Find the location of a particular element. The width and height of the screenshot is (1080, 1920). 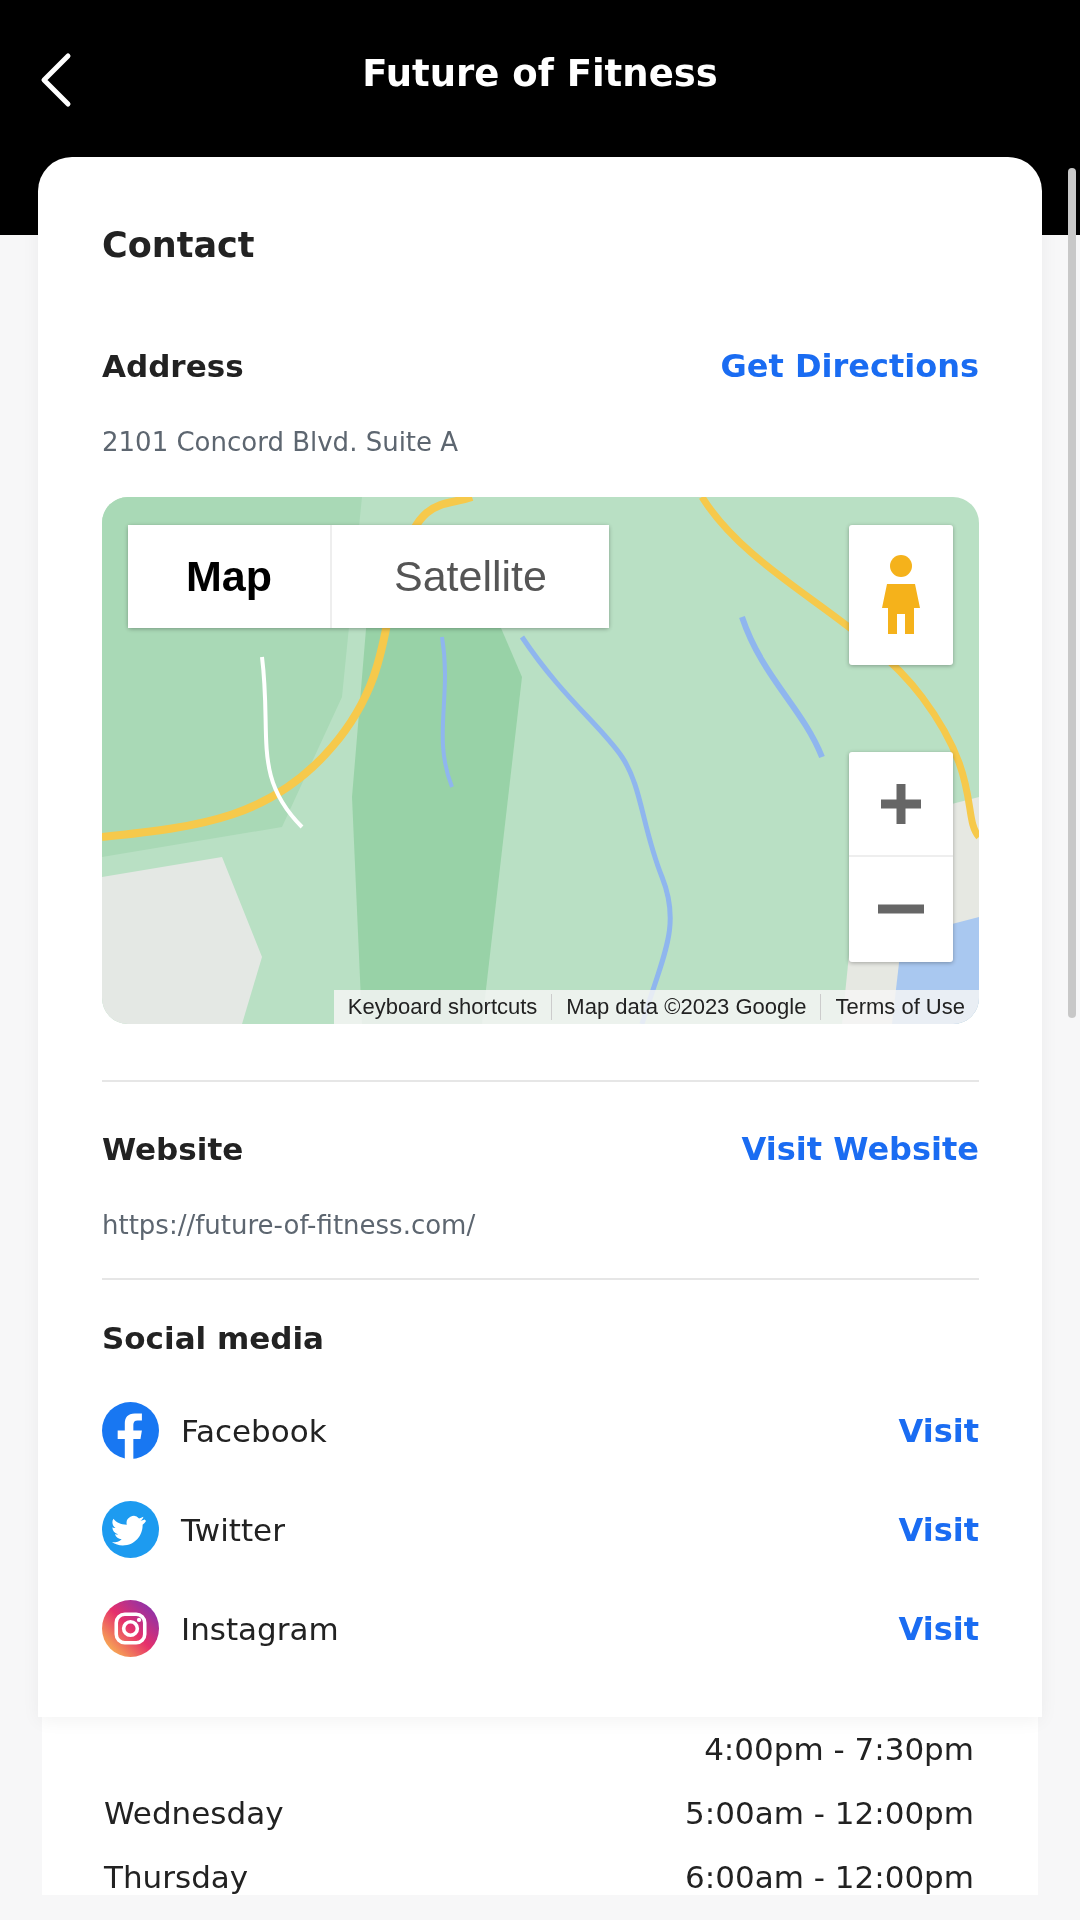

social-name: Instagram is located at coordinates (260, 1628).